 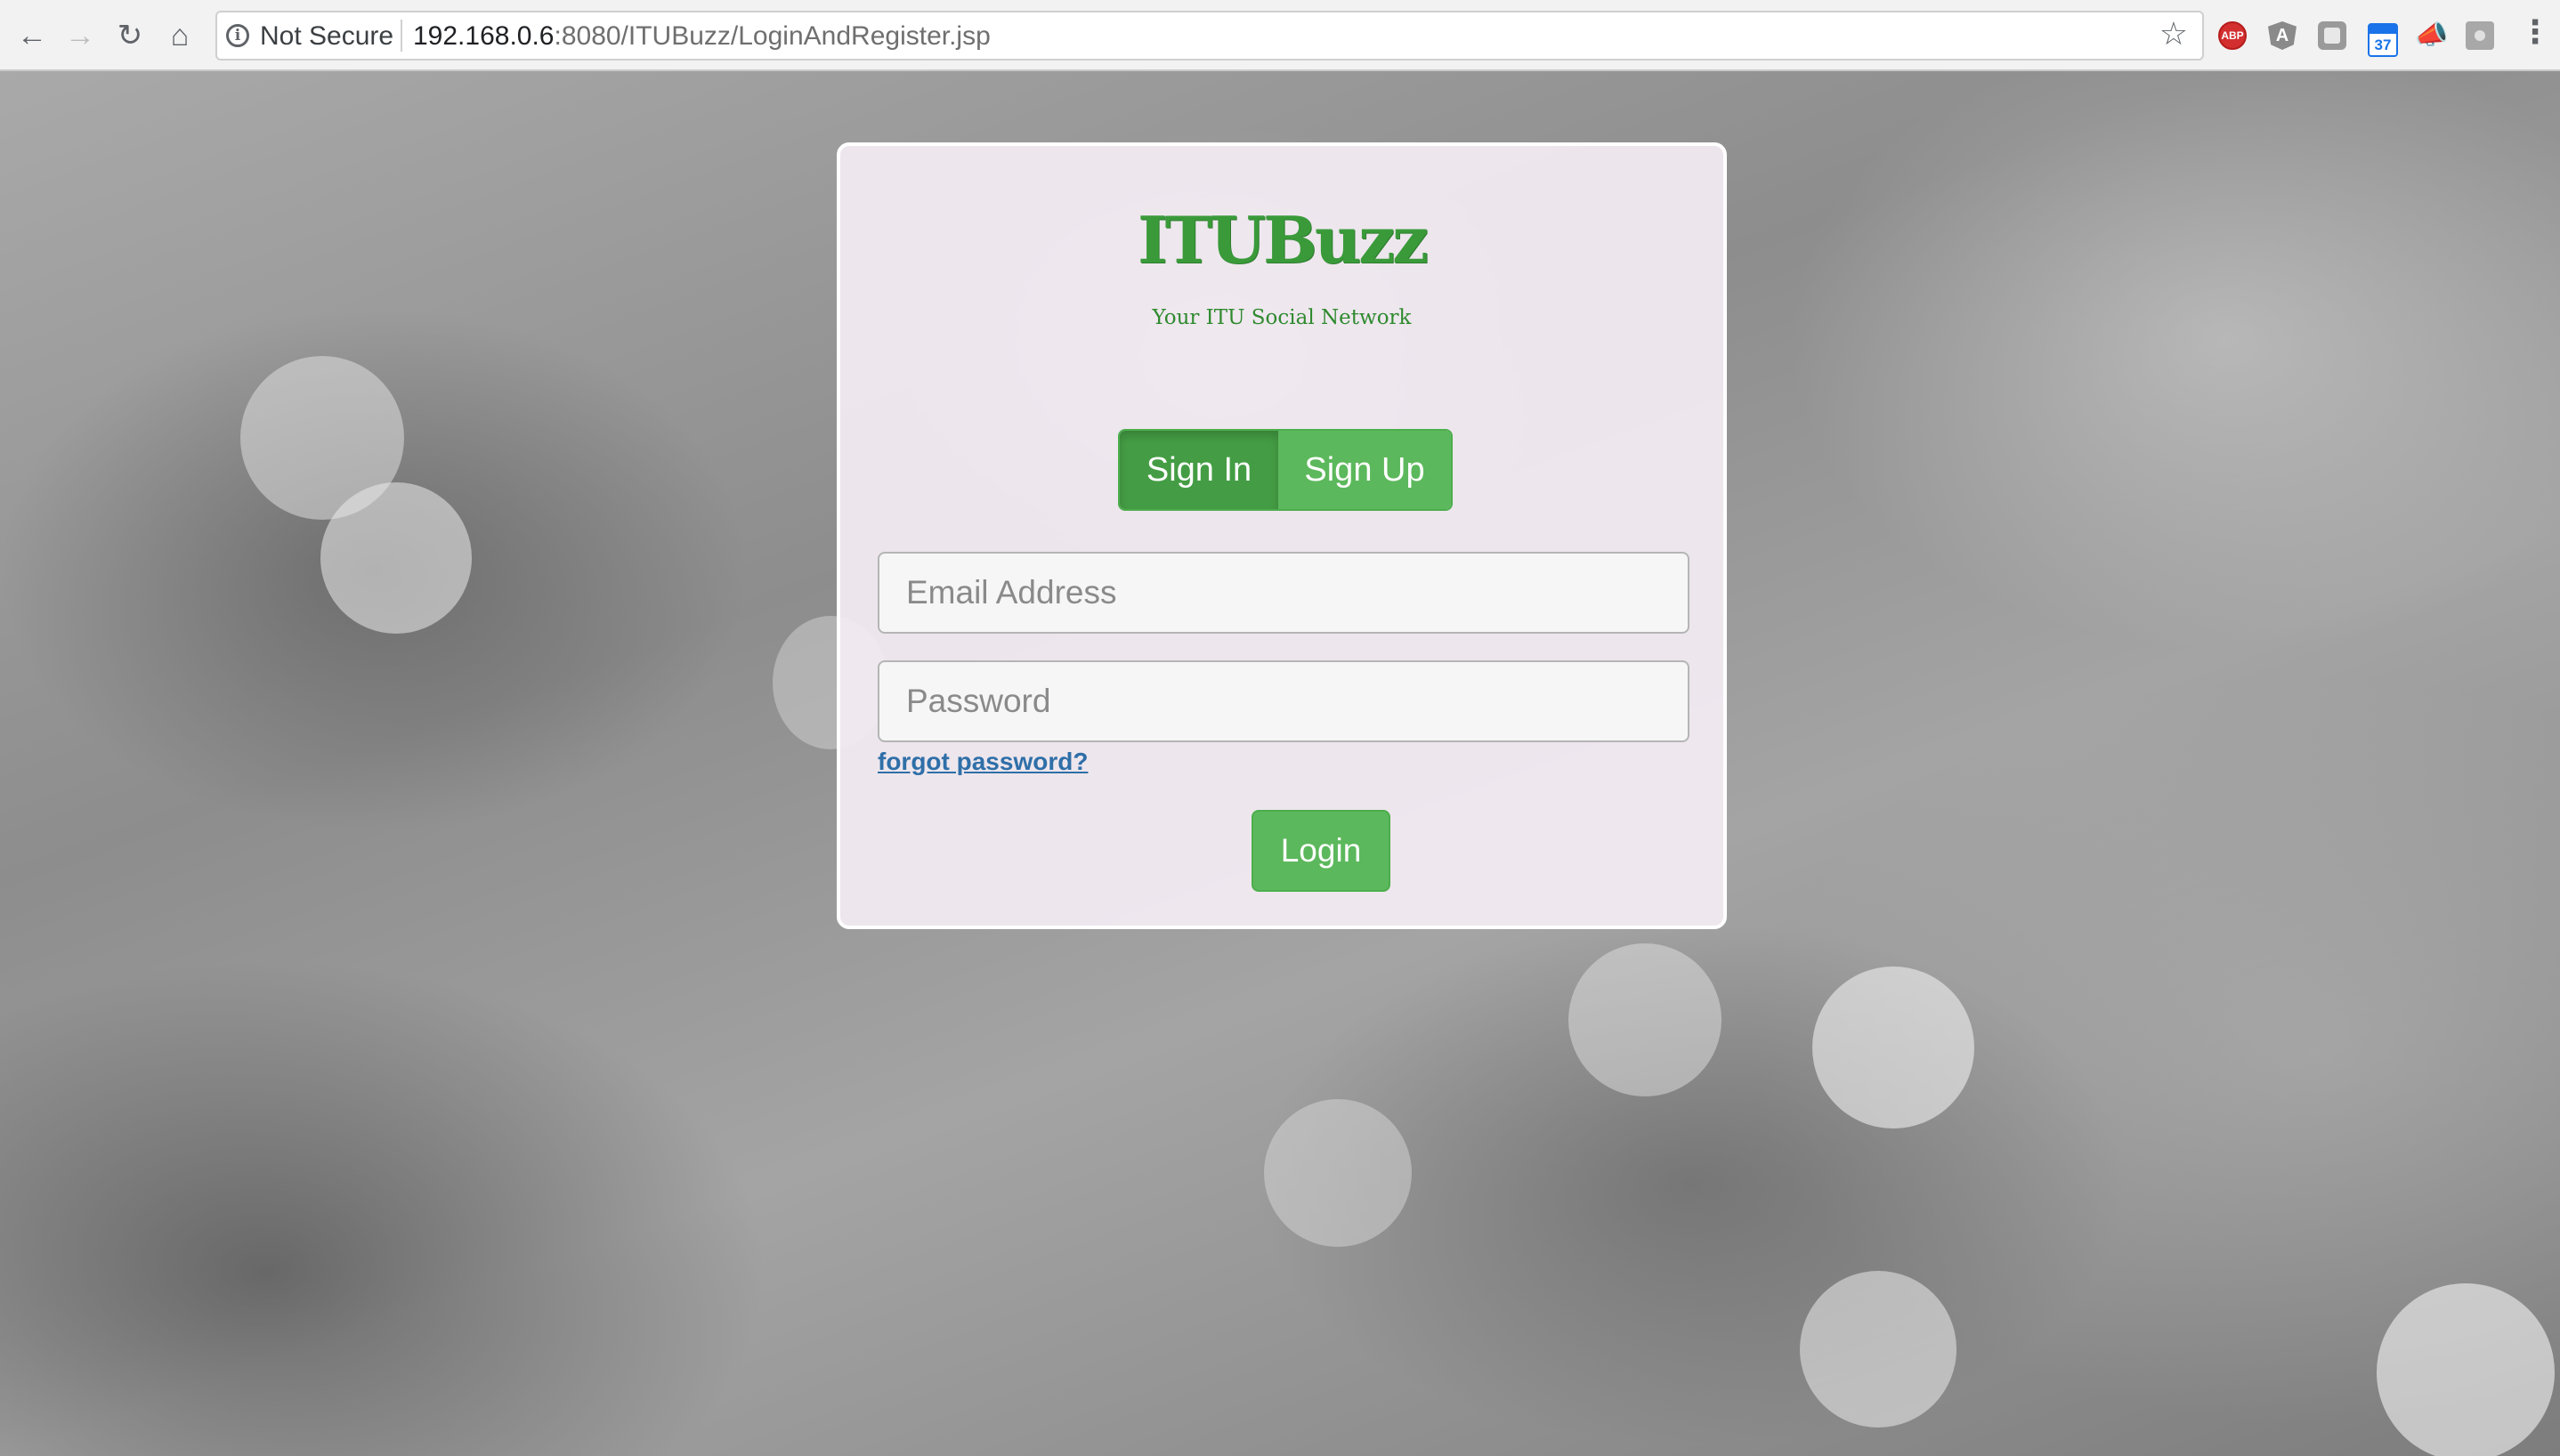 I want to click on vertical-dots-icon: ⋮, so click(x=2535, y=32).